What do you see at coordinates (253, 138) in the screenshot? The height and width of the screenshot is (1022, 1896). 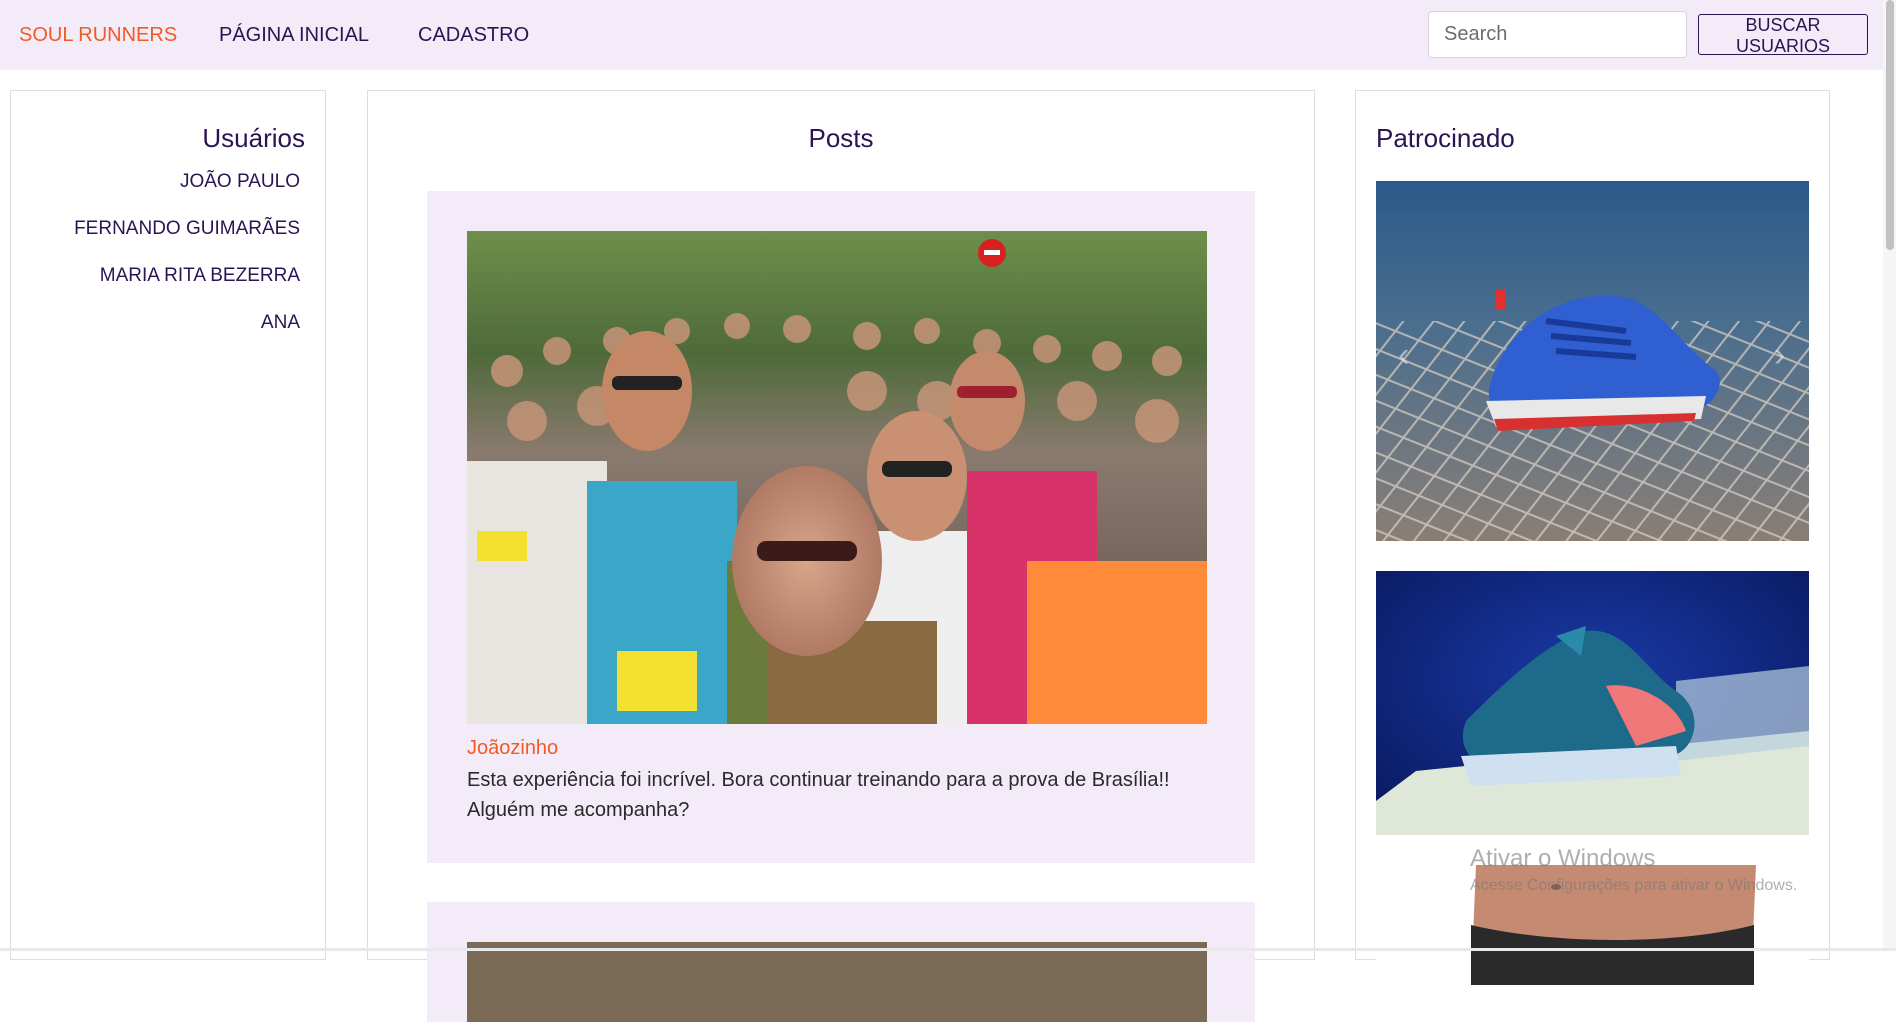 I see `users-title: Usuários` at bounding box center [253, 138].